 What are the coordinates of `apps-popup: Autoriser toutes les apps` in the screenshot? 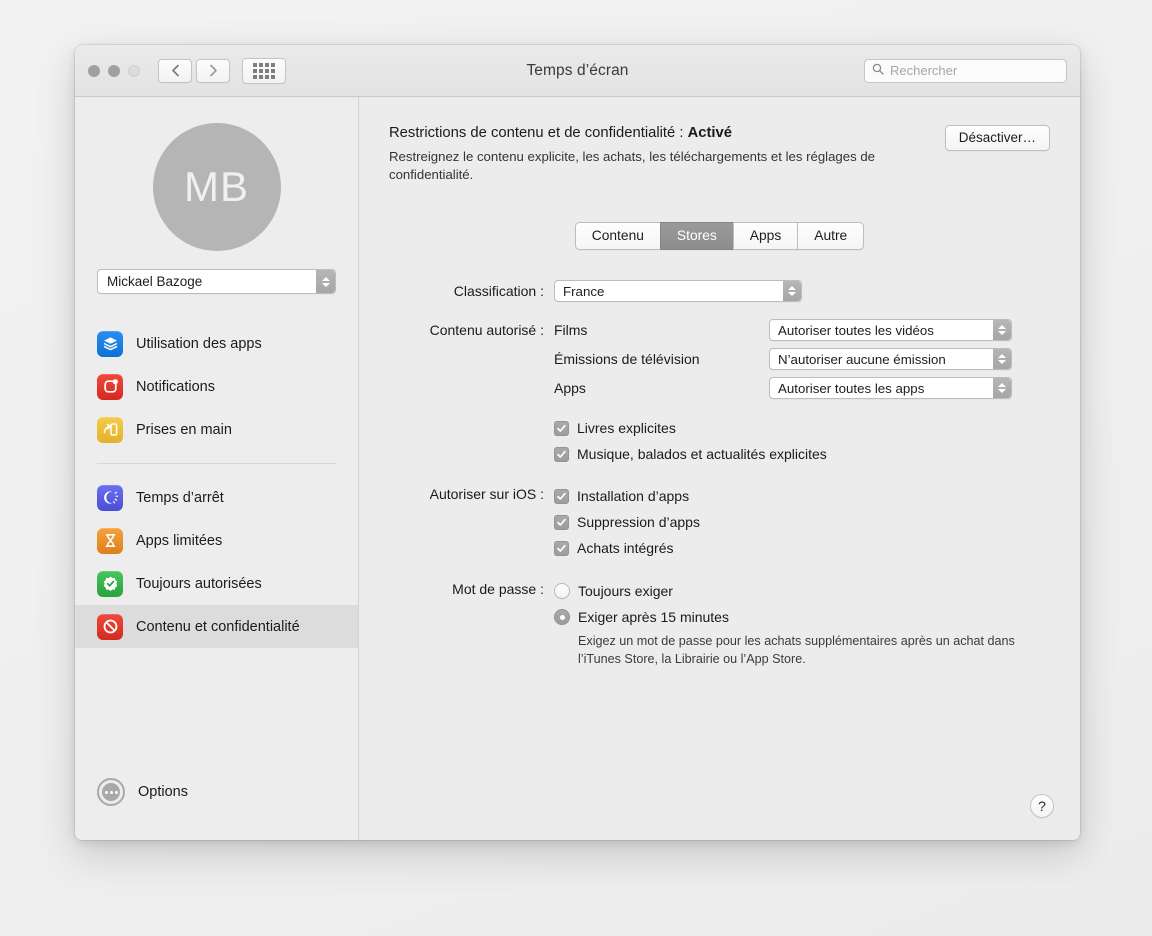 It's located at (890, 388).